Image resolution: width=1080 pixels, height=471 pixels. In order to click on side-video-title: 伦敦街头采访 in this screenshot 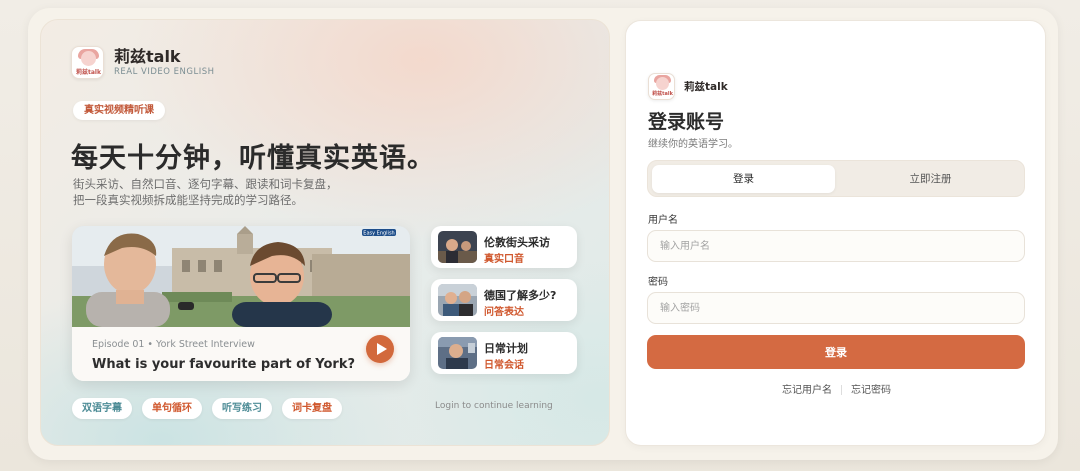, I will do `click(517, 242)`.